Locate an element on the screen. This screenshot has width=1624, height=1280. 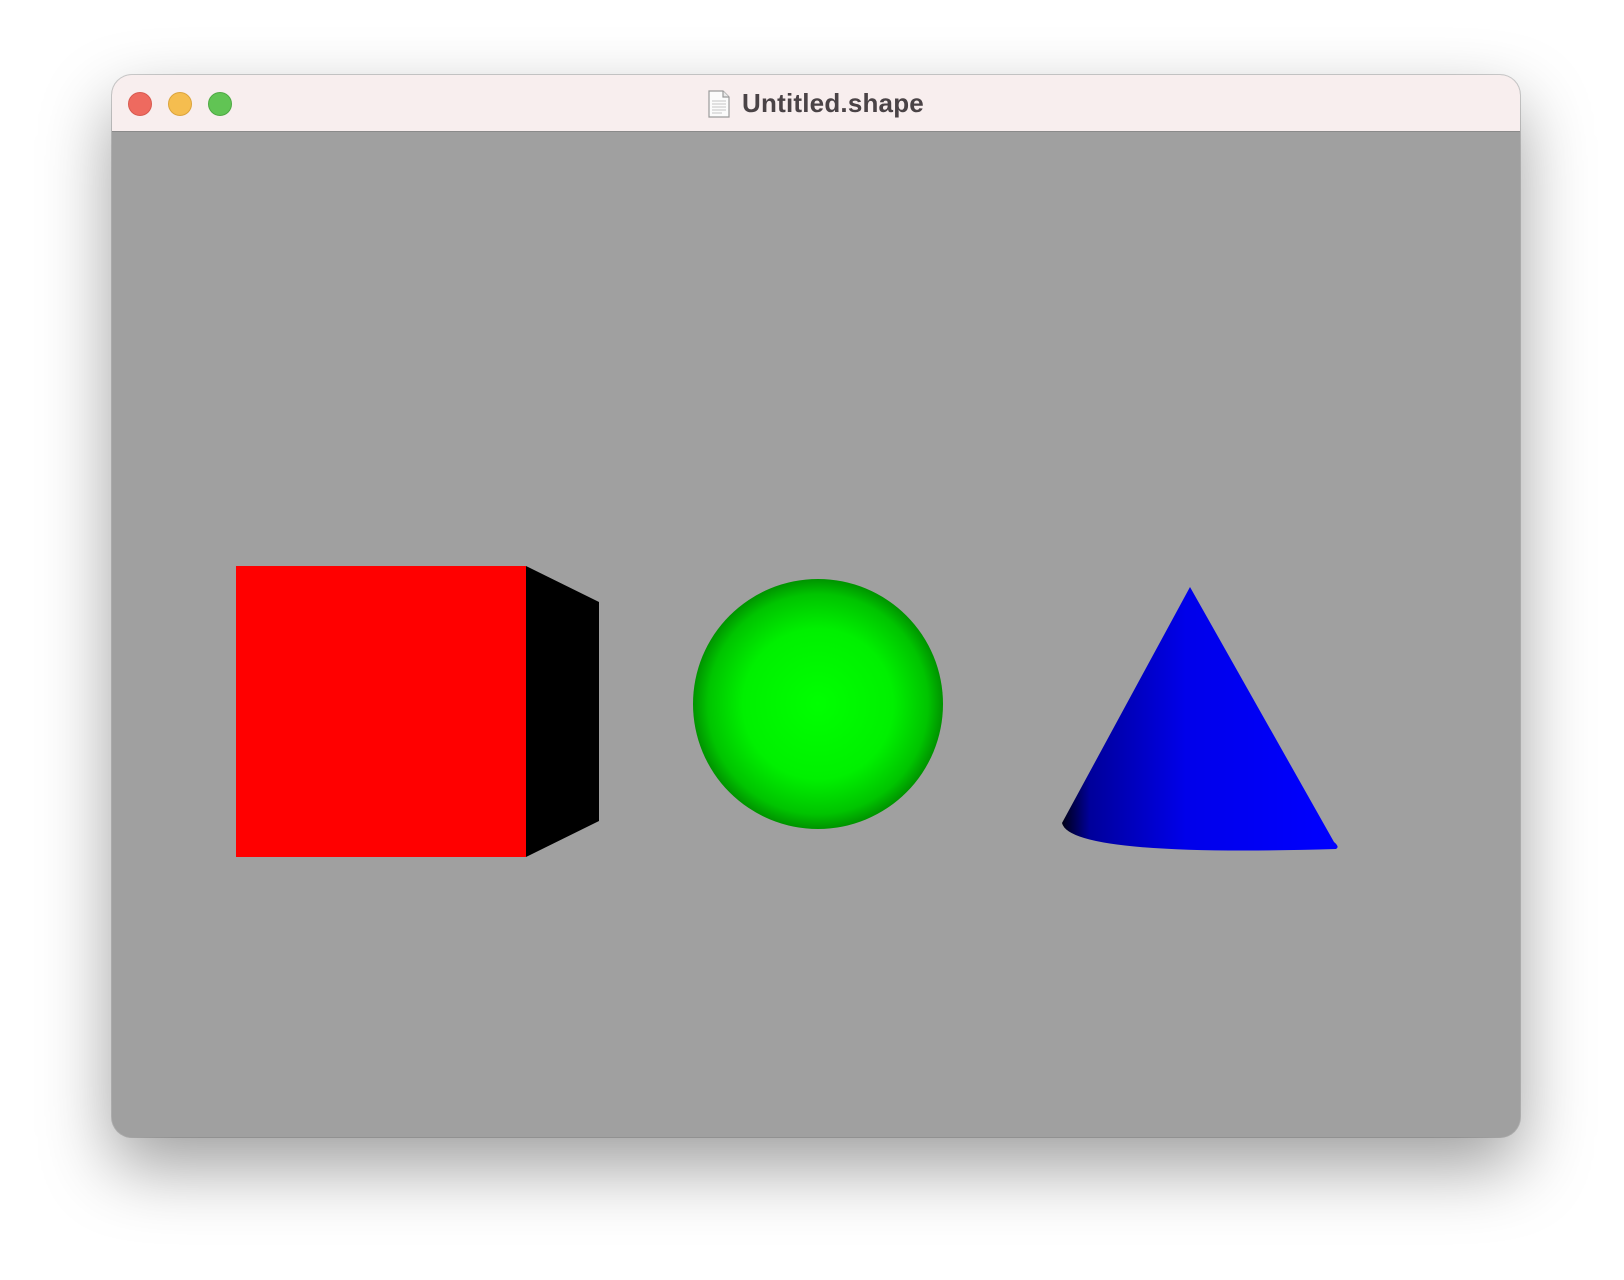
sphere-body is located at coordinates (818, 704).